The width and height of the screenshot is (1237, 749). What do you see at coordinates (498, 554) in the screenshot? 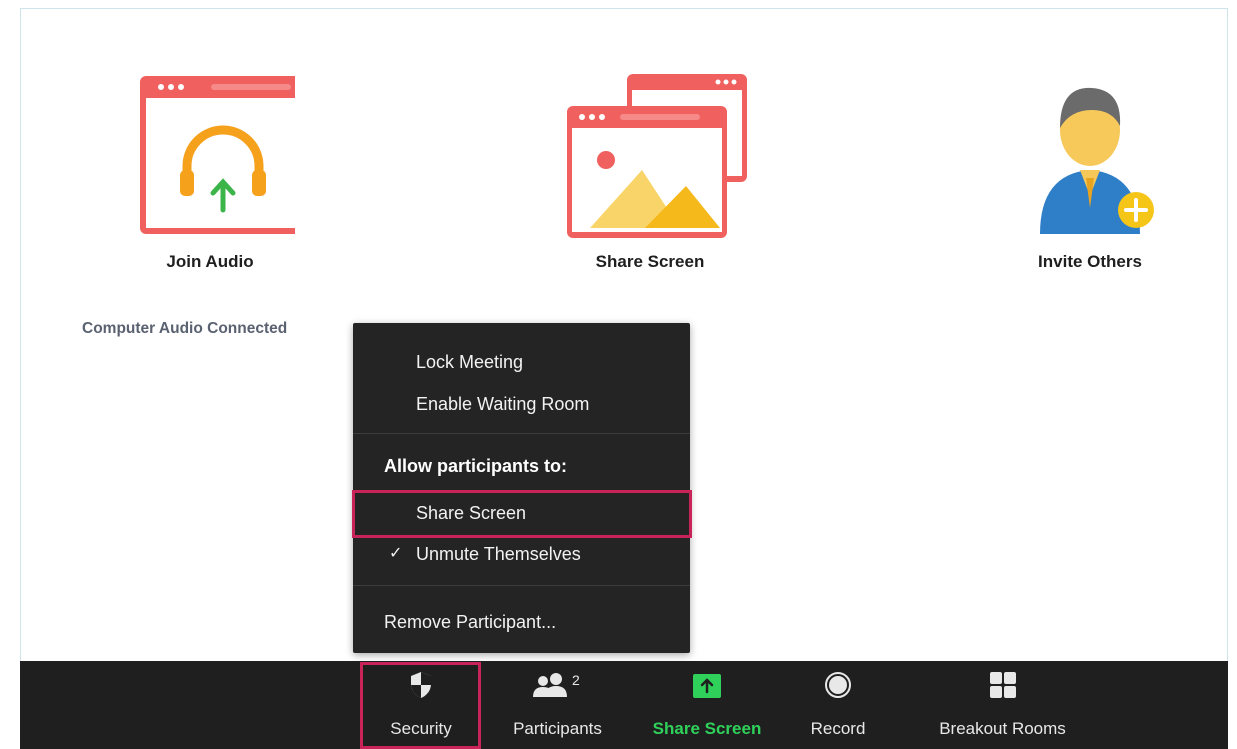
I see `unmute-themselves-label: Unmute Themselves` at bounding box center [498, 554].